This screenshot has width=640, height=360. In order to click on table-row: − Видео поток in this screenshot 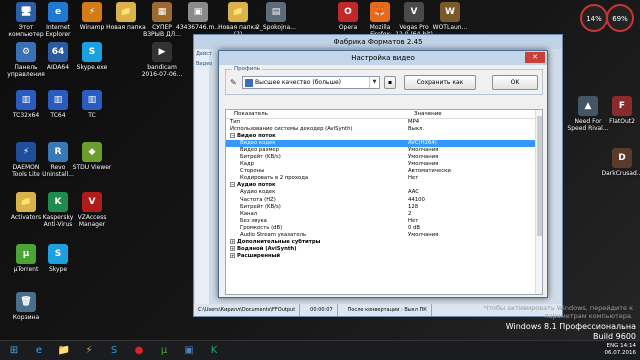, I will do `click(384, 136)`.